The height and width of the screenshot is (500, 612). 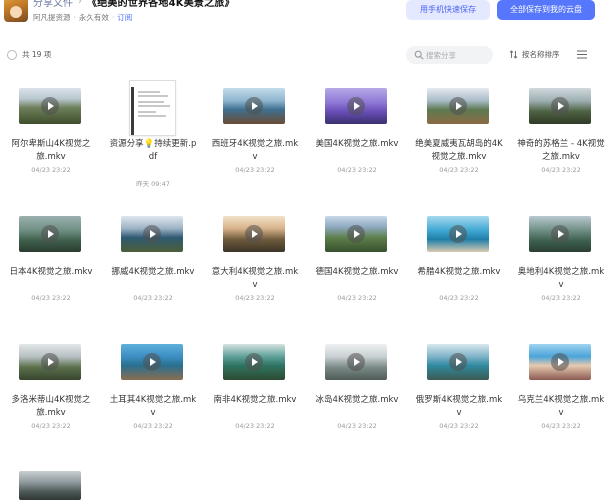 I want to click on file-name: 德国4K视觉之旅.mkv, so click(x=357, y=272).